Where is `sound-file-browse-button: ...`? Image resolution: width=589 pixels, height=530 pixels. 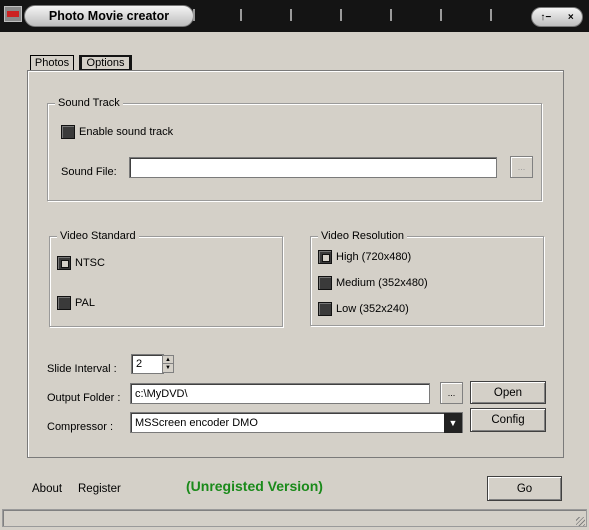 sound-file-browse-button: ... is located at coordinates (521, 167).